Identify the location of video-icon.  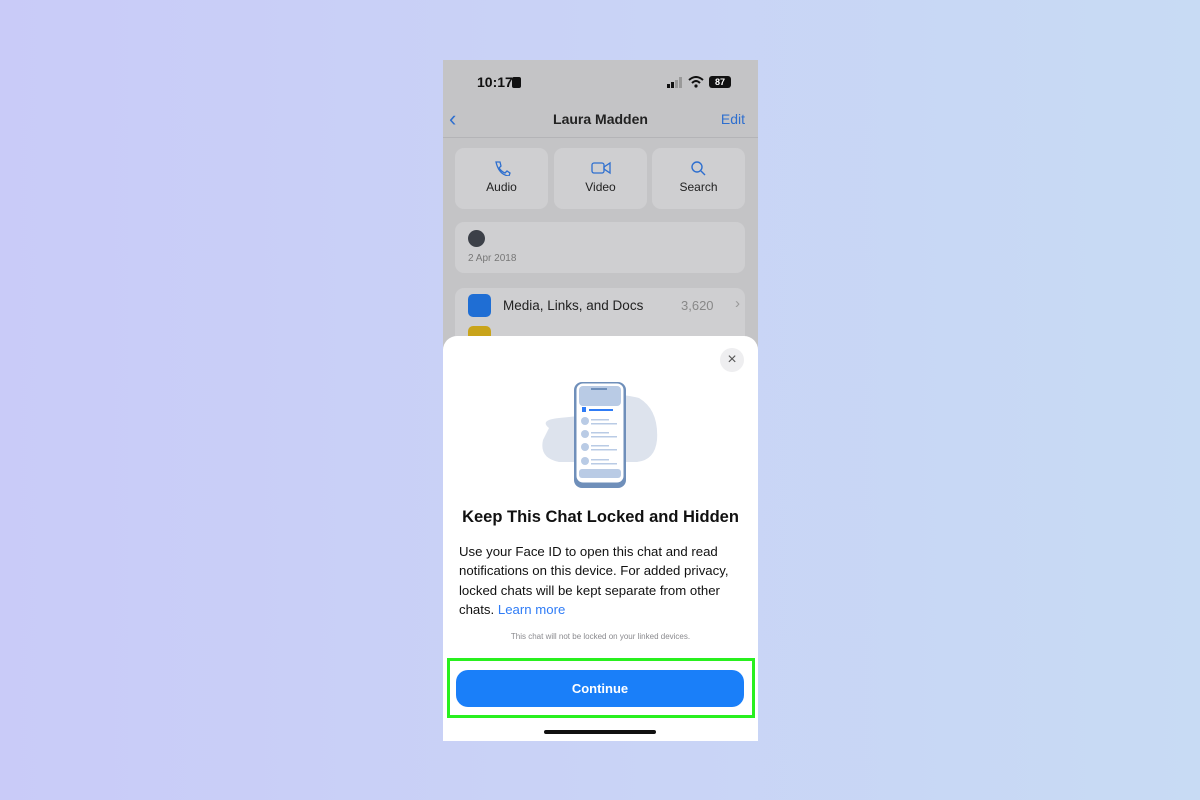
(600, 168).